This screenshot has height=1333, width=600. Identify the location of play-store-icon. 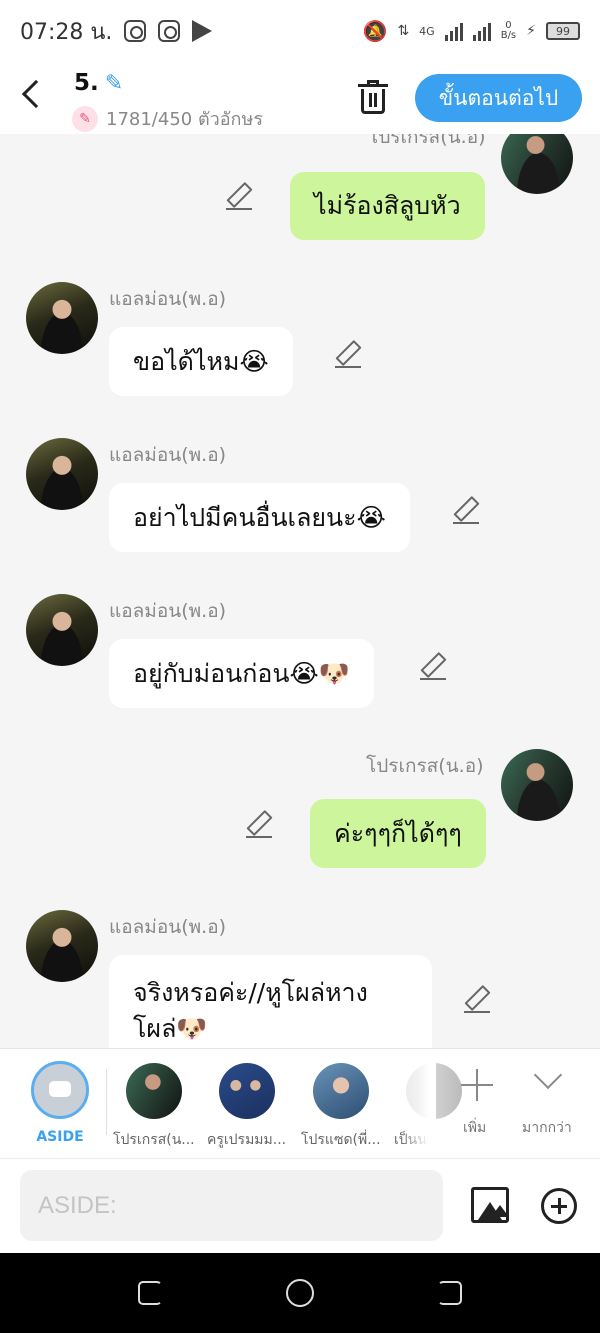
(202, 31).